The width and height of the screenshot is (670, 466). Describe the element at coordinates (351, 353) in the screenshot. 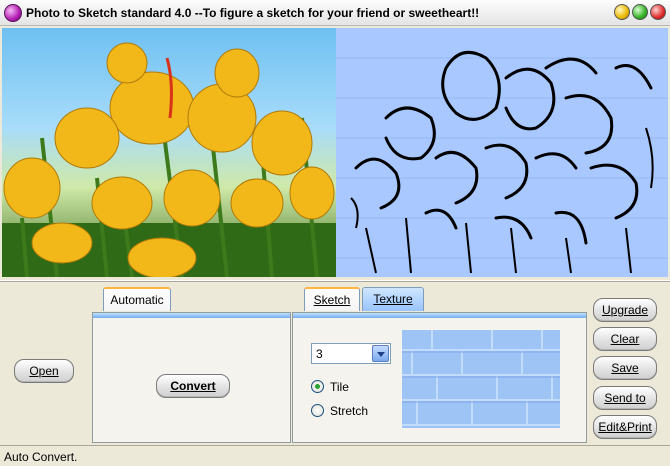

I see `sketch-level-select: 3` at that location.